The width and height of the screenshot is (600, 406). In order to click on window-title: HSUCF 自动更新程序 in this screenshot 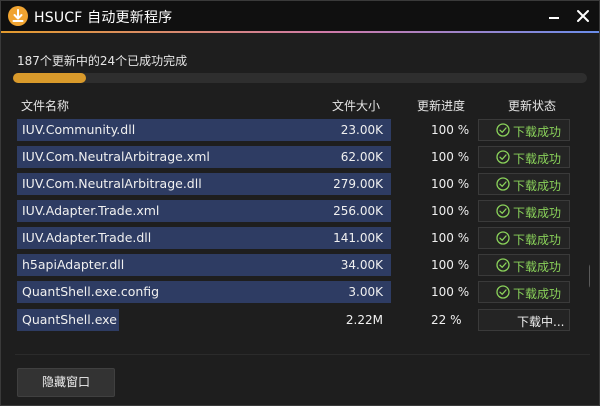, I will do `click(103, 18)`.